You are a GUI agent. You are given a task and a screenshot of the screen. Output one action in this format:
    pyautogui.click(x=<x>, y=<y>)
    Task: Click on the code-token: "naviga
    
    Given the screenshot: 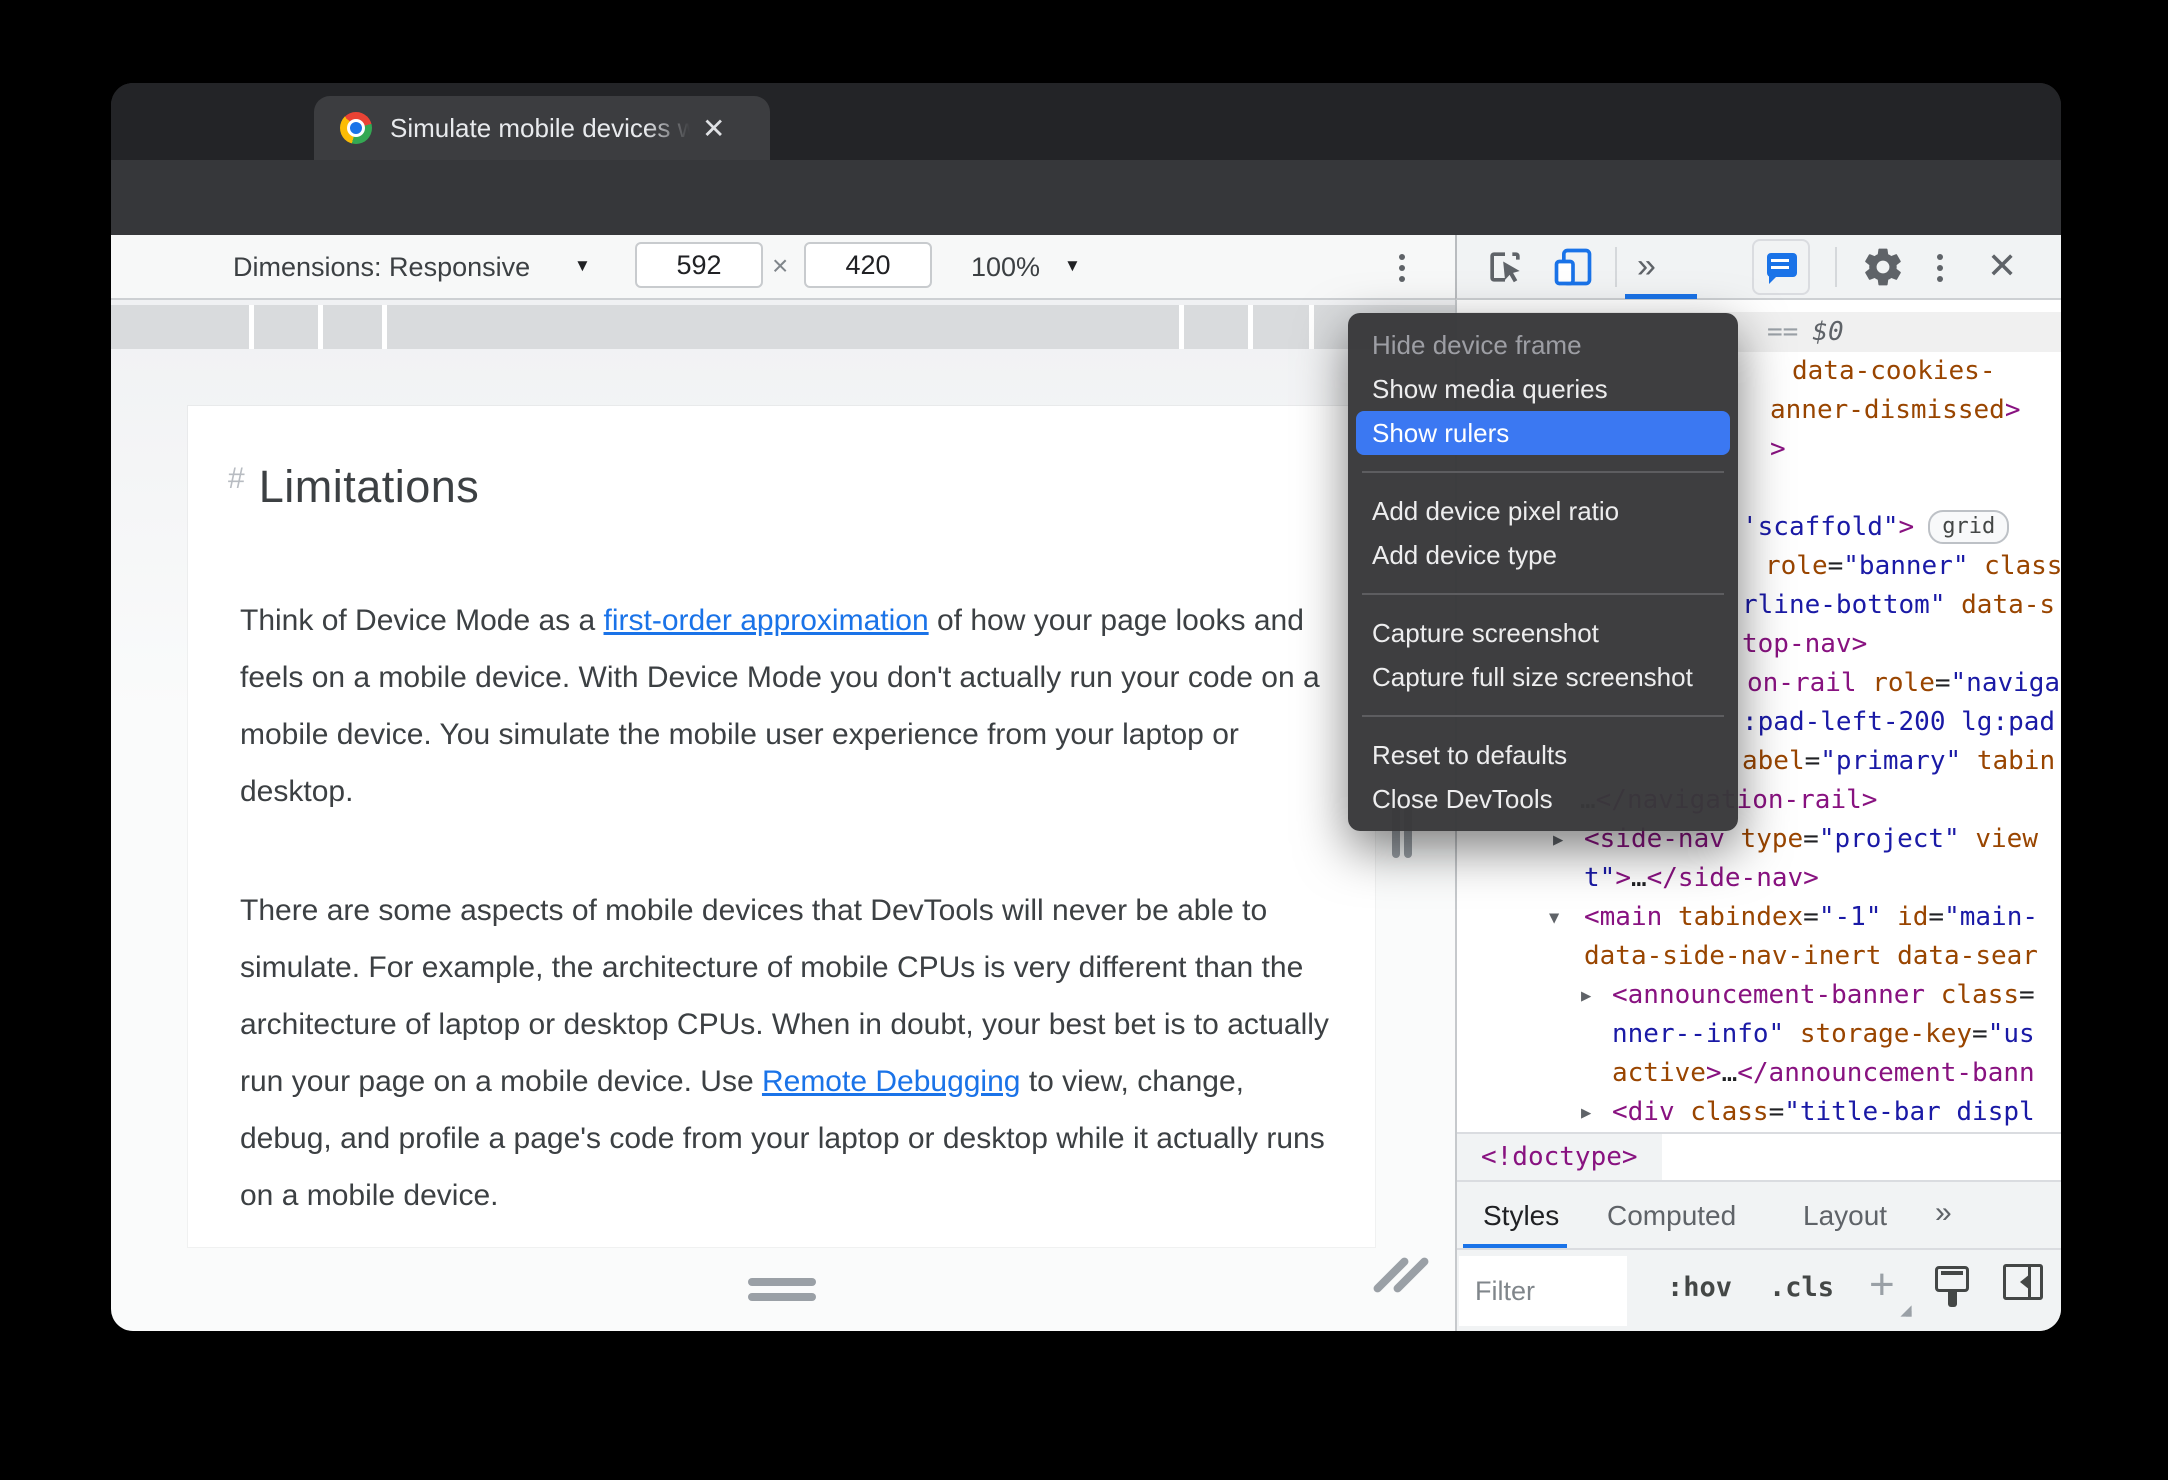 What is the action you would take?
    pyautogui.click(x=2005, y=683)
    